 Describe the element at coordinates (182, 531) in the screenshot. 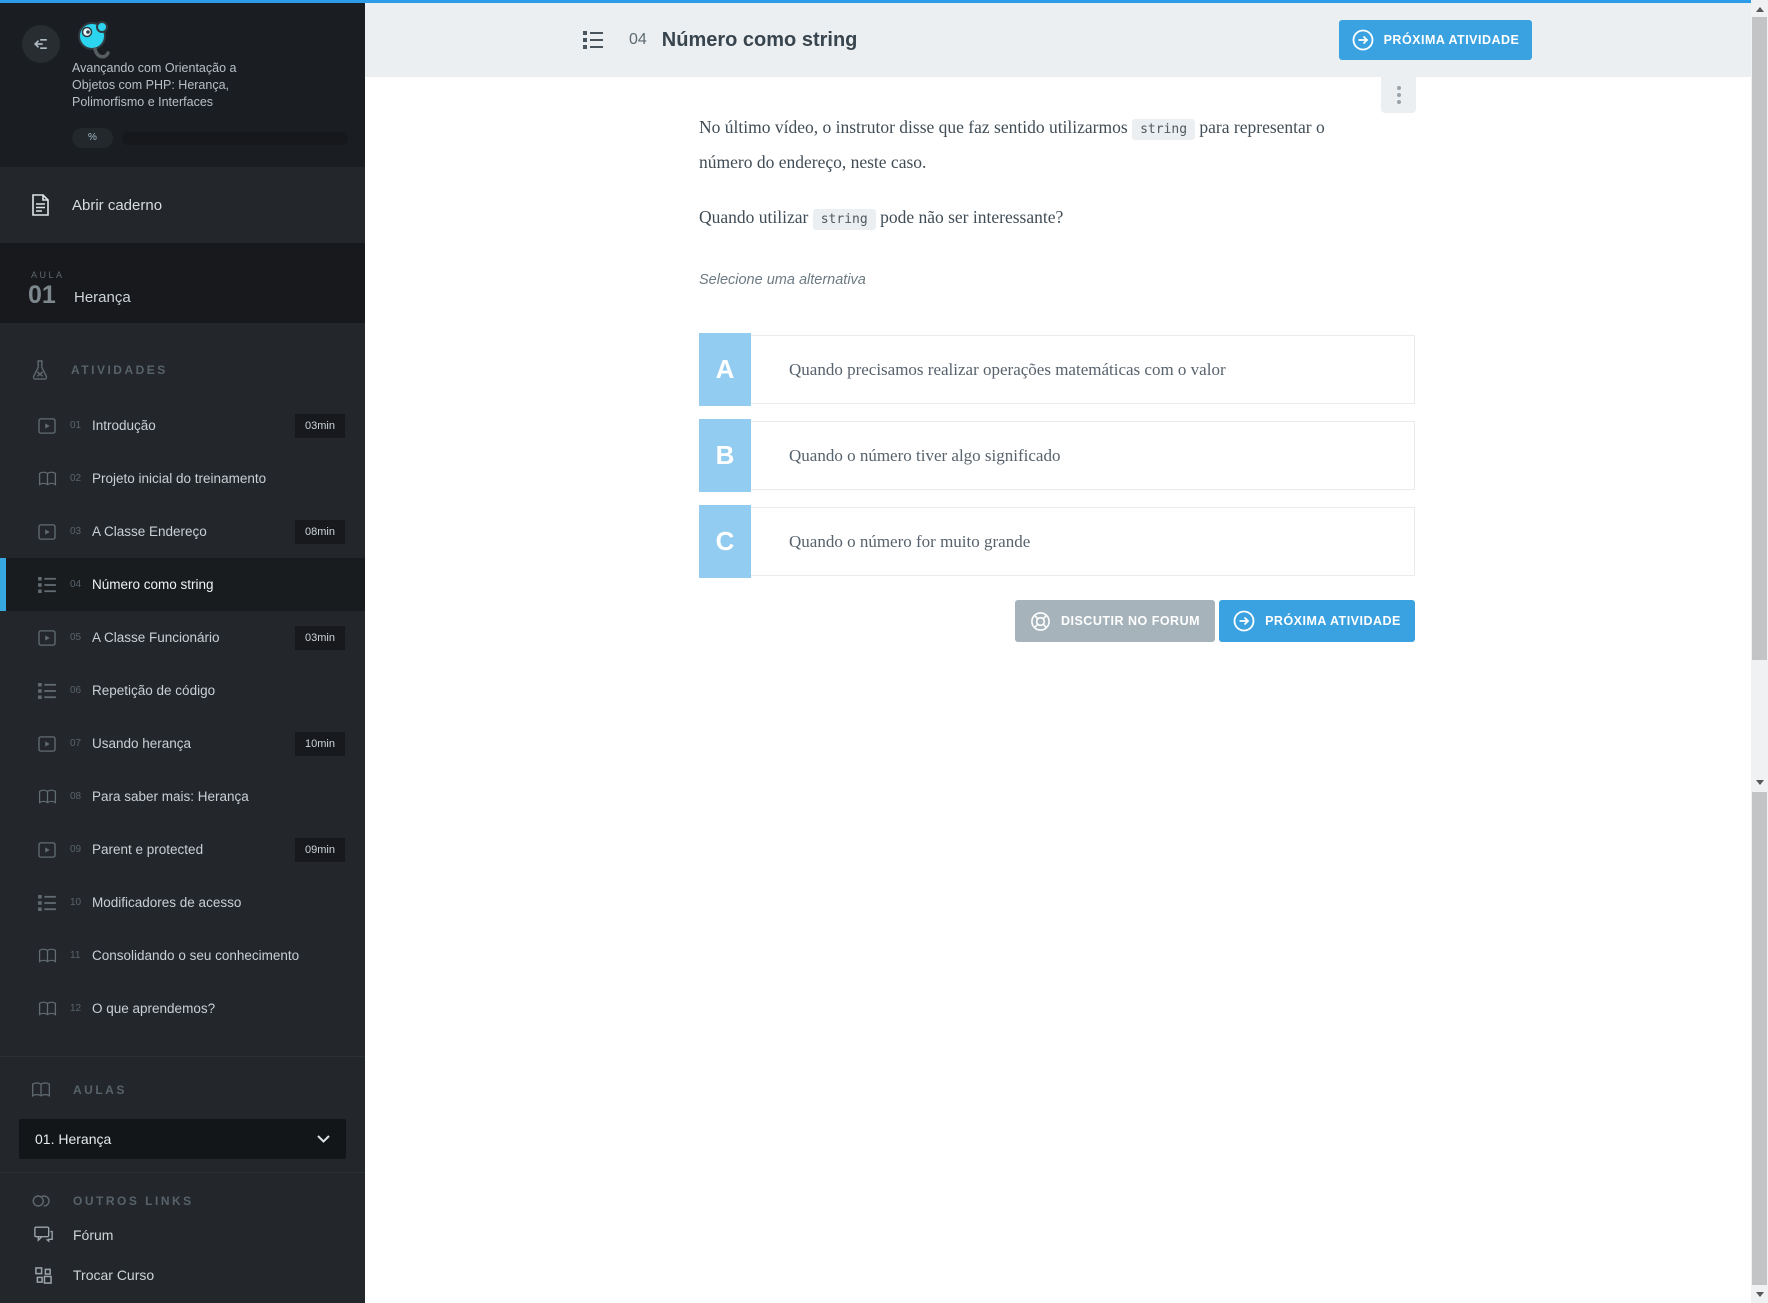

I see `activity-item: 03 A Classe Endereço 08min` at that location.